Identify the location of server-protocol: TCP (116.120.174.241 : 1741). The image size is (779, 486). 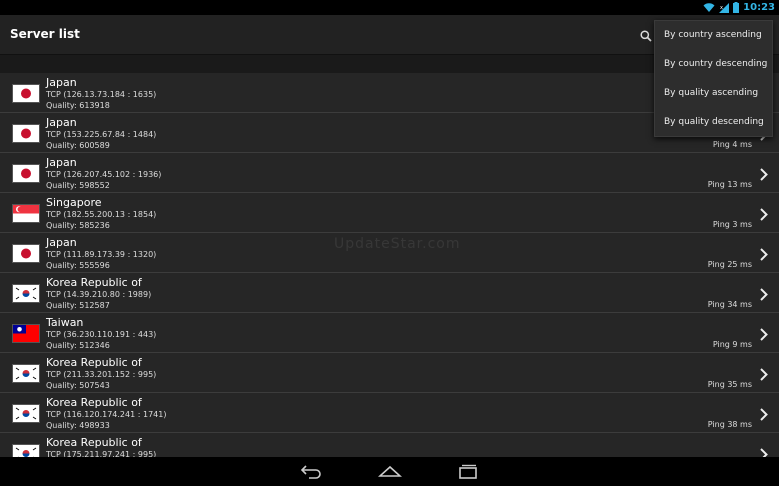
(106, 414).